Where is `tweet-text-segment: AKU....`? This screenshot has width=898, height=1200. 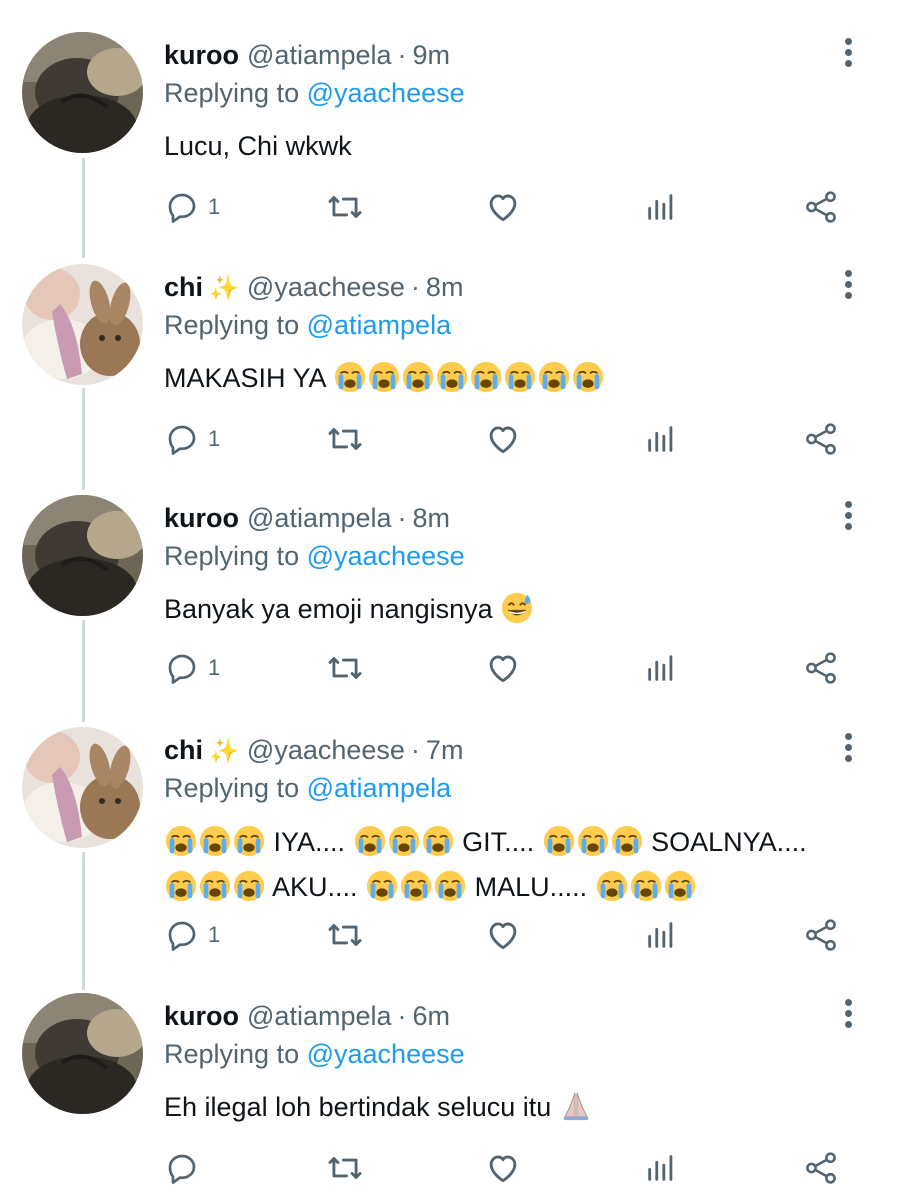
tweet-text-segment: AKU.... is located at coordinates (315, 887).